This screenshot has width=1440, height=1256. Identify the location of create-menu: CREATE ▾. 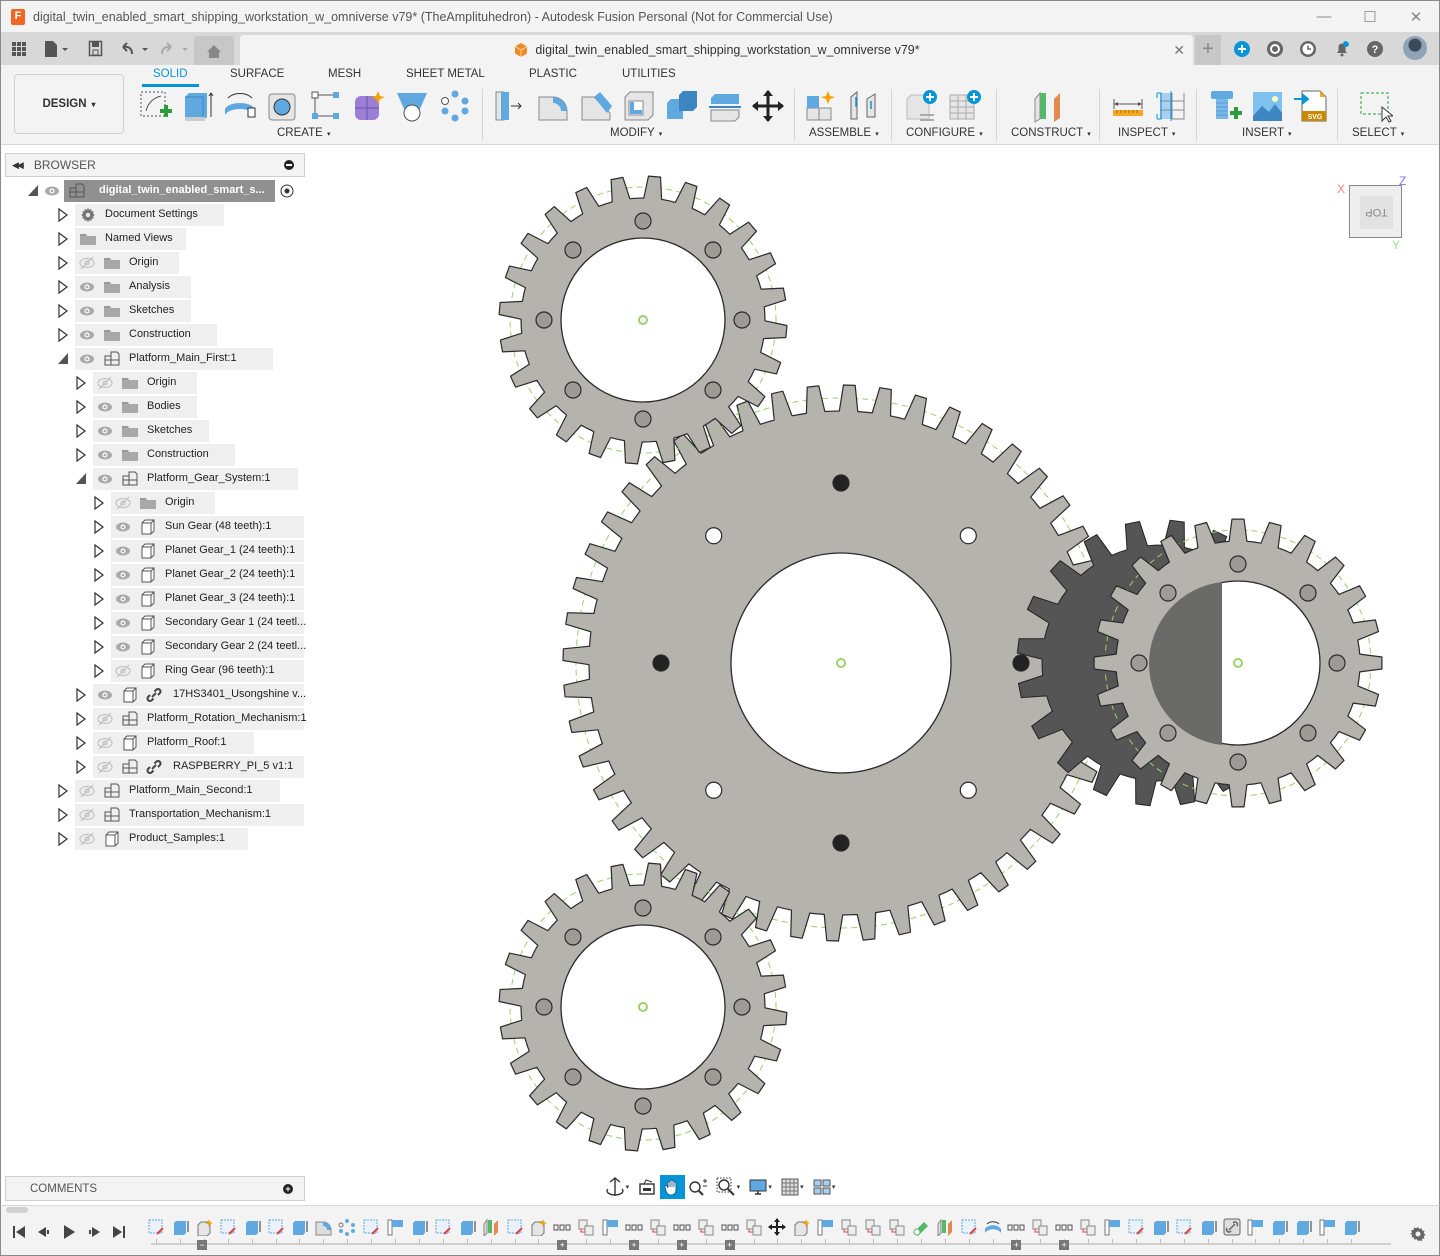
(304, 133).